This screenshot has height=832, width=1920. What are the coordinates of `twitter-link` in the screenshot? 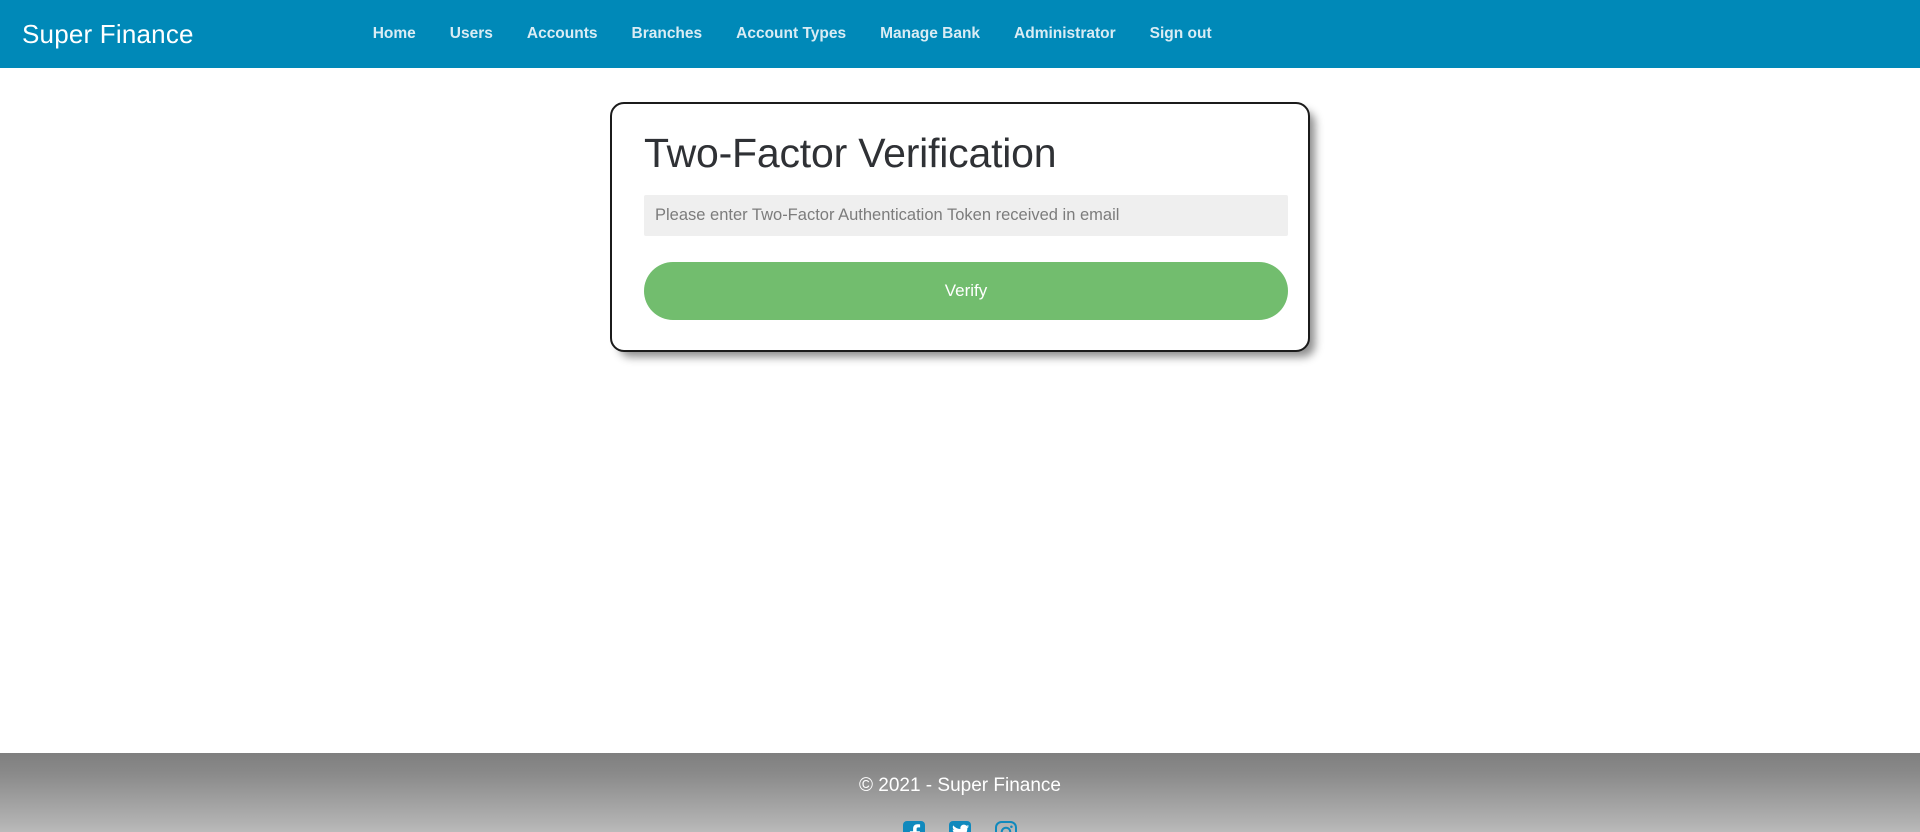 It's located at (960, 826).